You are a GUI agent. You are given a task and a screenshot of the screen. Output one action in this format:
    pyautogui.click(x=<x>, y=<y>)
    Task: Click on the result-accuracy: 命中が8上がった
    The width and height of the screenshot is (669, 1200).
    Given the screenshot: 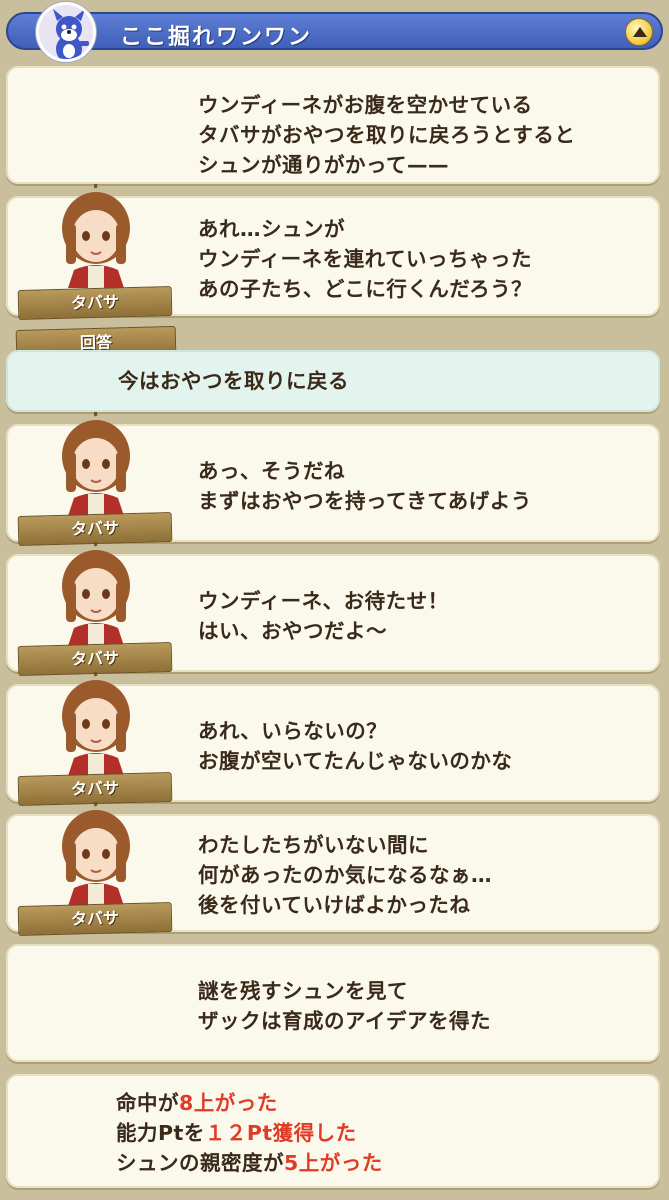 What is the action you would take?
    pyautogui.click(x=197, y=1103)
    